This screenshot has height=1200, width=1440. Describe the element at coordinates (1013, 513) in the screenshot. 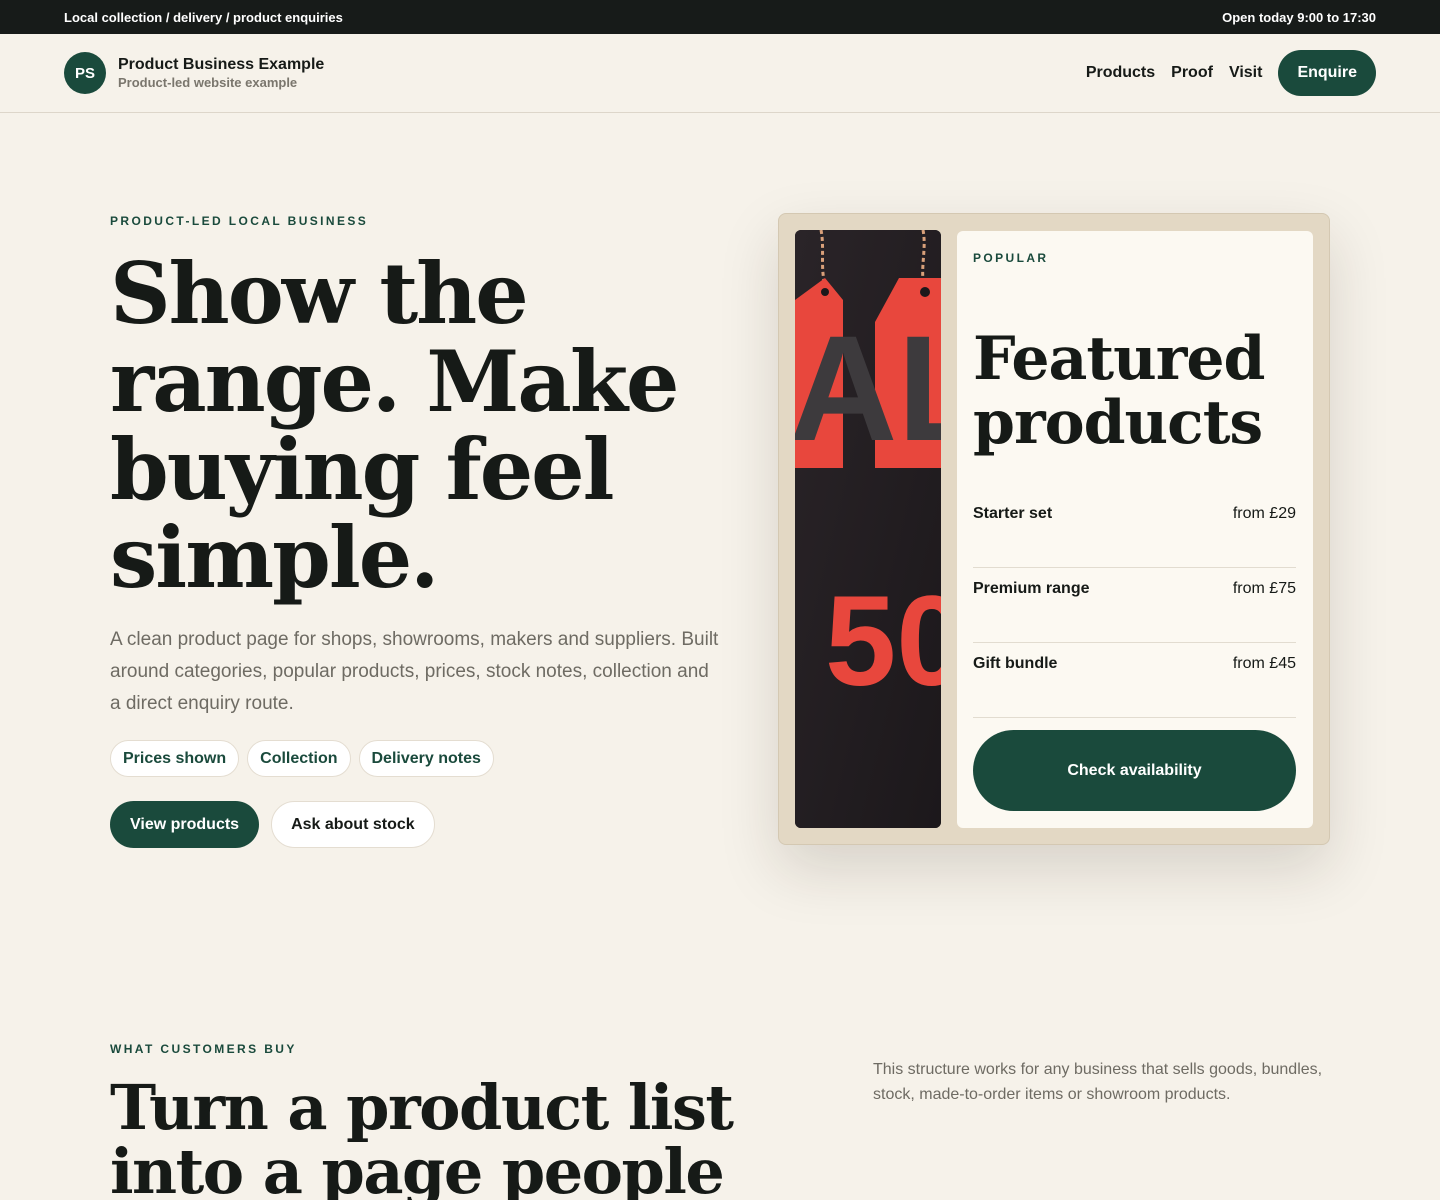

I see `product-name: Starter set` at that location.